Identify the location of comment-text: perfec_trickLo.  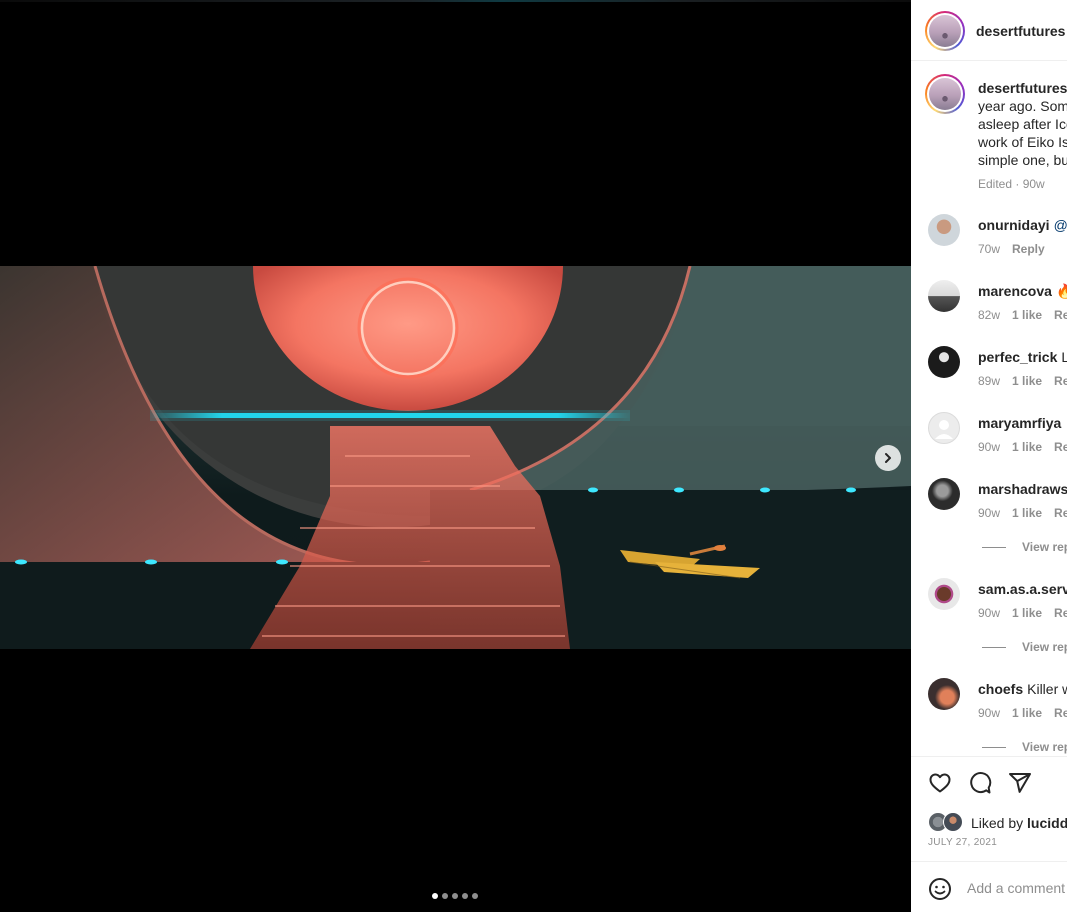
(1022, 357).